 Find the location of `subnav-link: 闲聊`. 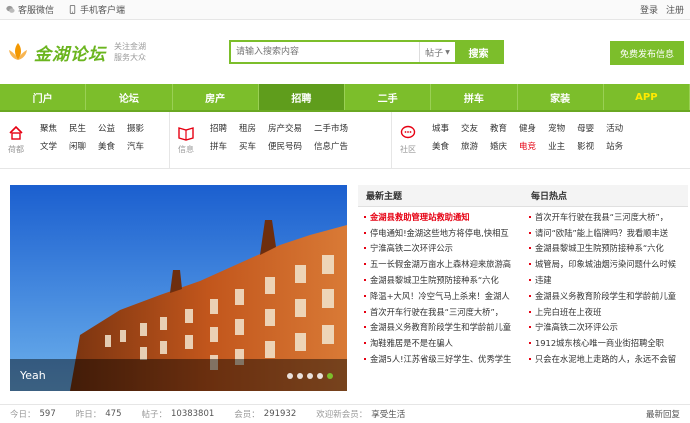

subnav-link: 闲聊 is located at coordinates (77, 149).